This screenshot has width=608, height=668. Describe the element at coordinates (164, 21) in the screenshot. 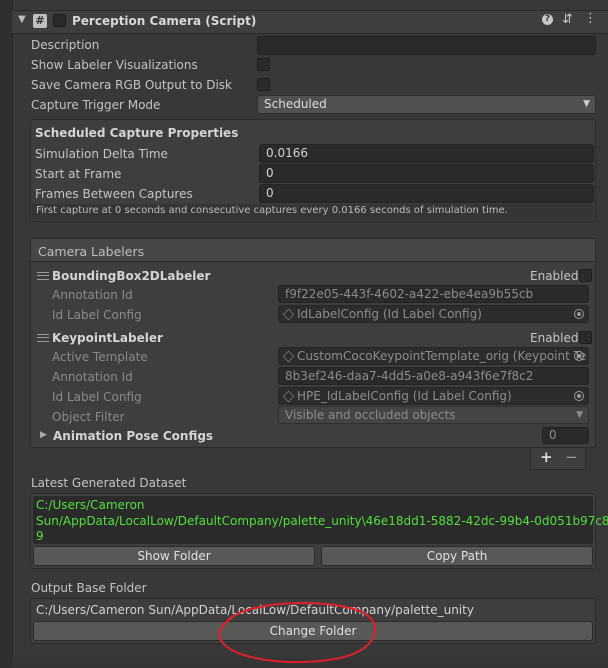

I see `component-title: Perception Camera (Script)` at that location.